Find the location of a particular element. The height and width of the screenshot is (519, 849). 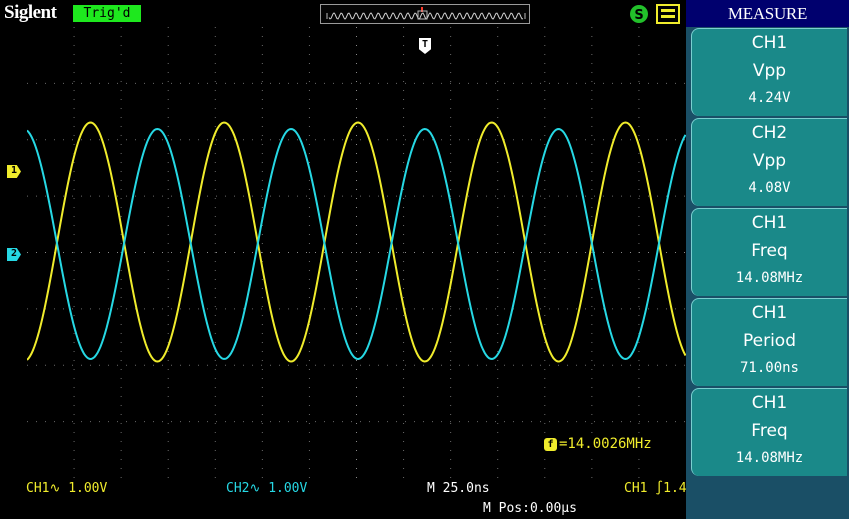

measure-menu-title: MEASURE is located at coordinates (767, 13).